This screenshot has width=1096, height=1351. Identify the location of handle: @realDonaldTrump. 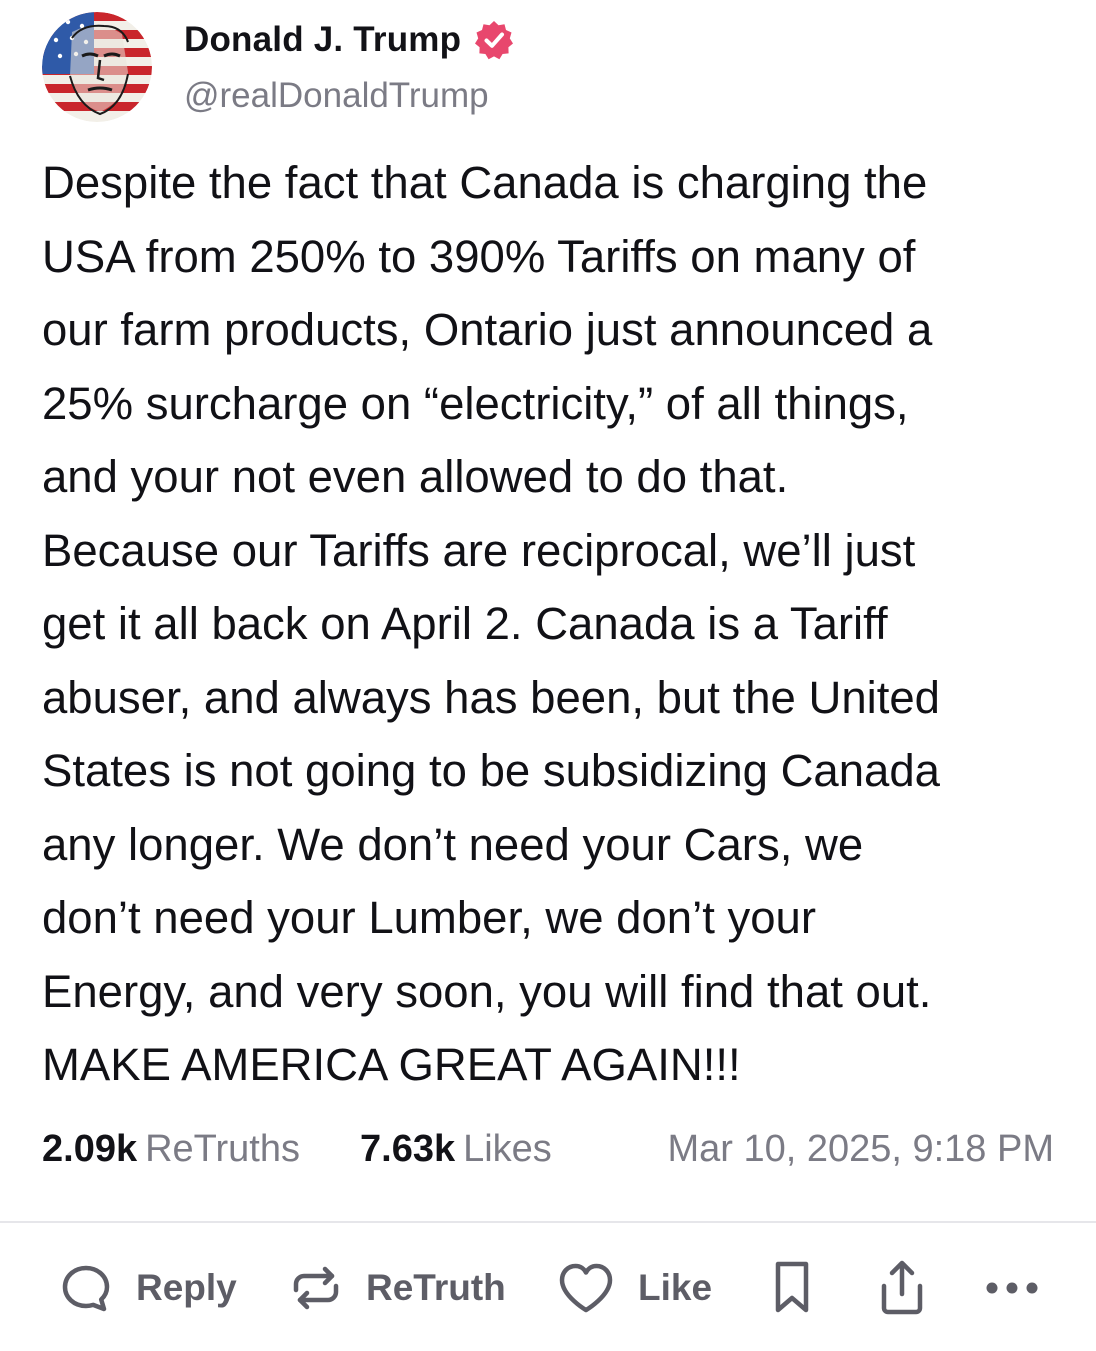
(336, 96).